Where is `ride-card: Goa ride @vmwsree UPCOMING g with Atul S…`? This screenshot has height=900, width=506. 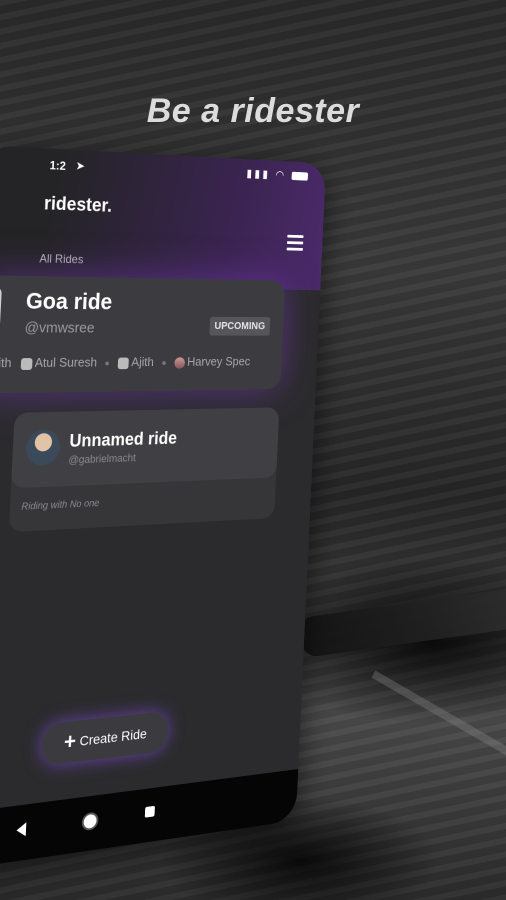 ride-card: Goa ride @vmwsree UPCOMING g with Atul S… is located at coordinates (143, 334).